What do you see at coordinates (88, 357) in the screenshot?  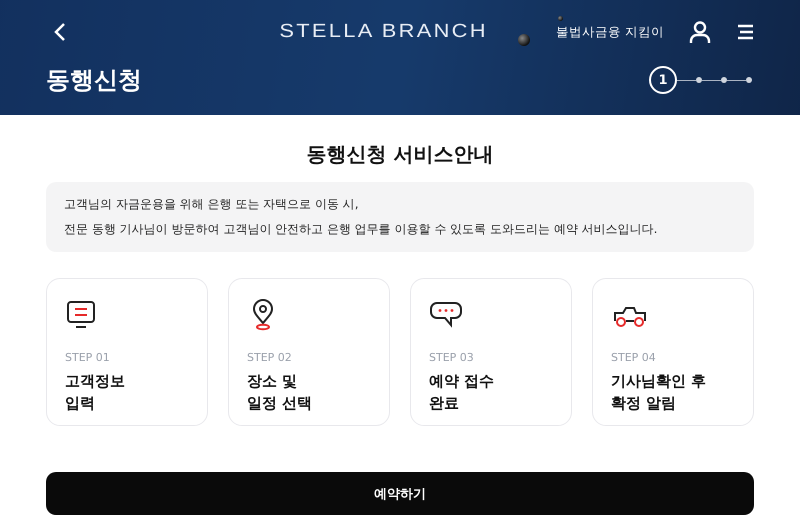 I see `step-label: STEP 01` at bounding box center [88, 357].